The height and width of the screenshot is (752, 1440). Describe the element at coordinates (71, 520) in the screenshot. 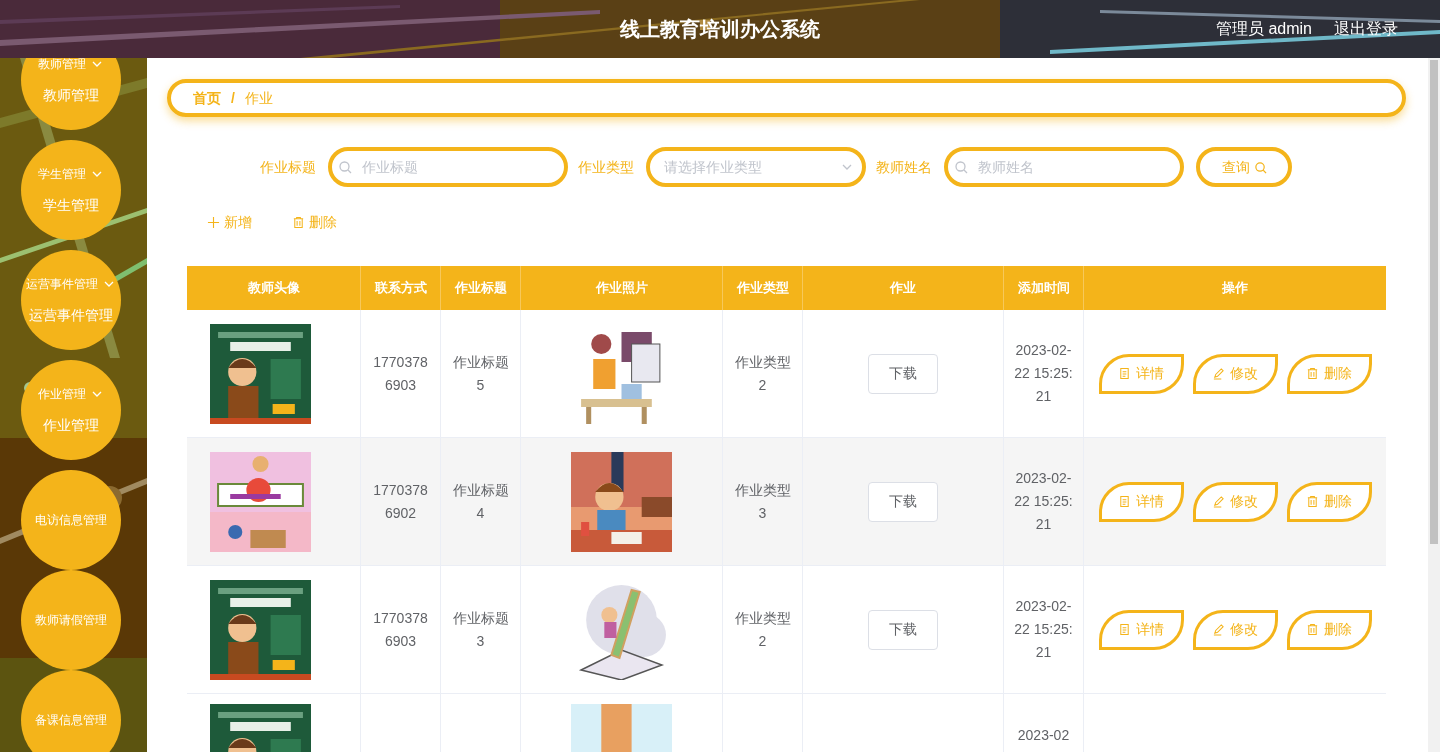

I see `menu-label: 电访信息管理` at that location.